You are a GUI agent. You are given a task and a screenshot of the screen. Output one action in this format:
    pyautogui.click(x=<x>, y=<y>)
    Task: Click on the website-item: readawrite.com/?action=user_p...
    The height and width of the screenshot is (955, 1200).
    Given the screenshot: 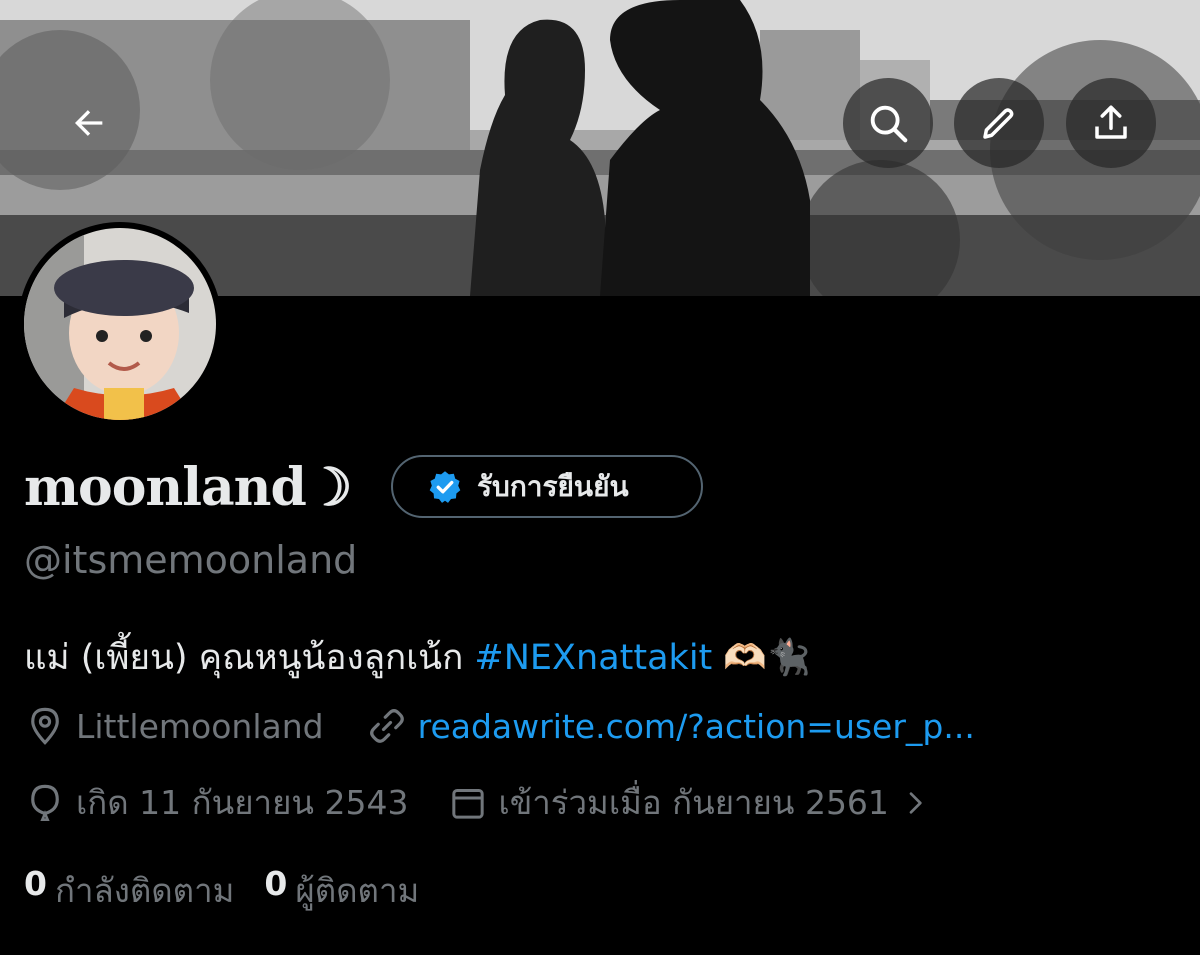 What is the action you would take?
    pyautogui.click(x=670, y=726)
    